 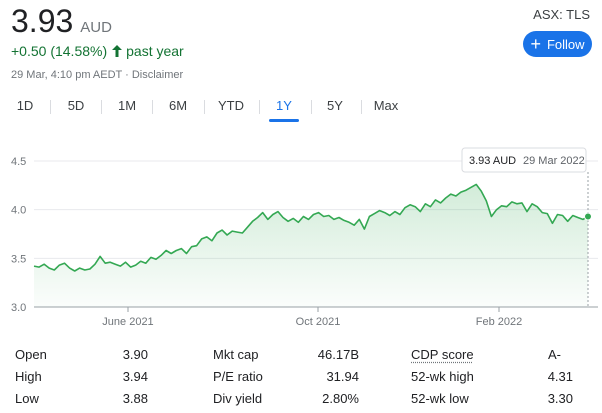 I want to click on y-tick-label: 4.0, so click(x=18, y=211).